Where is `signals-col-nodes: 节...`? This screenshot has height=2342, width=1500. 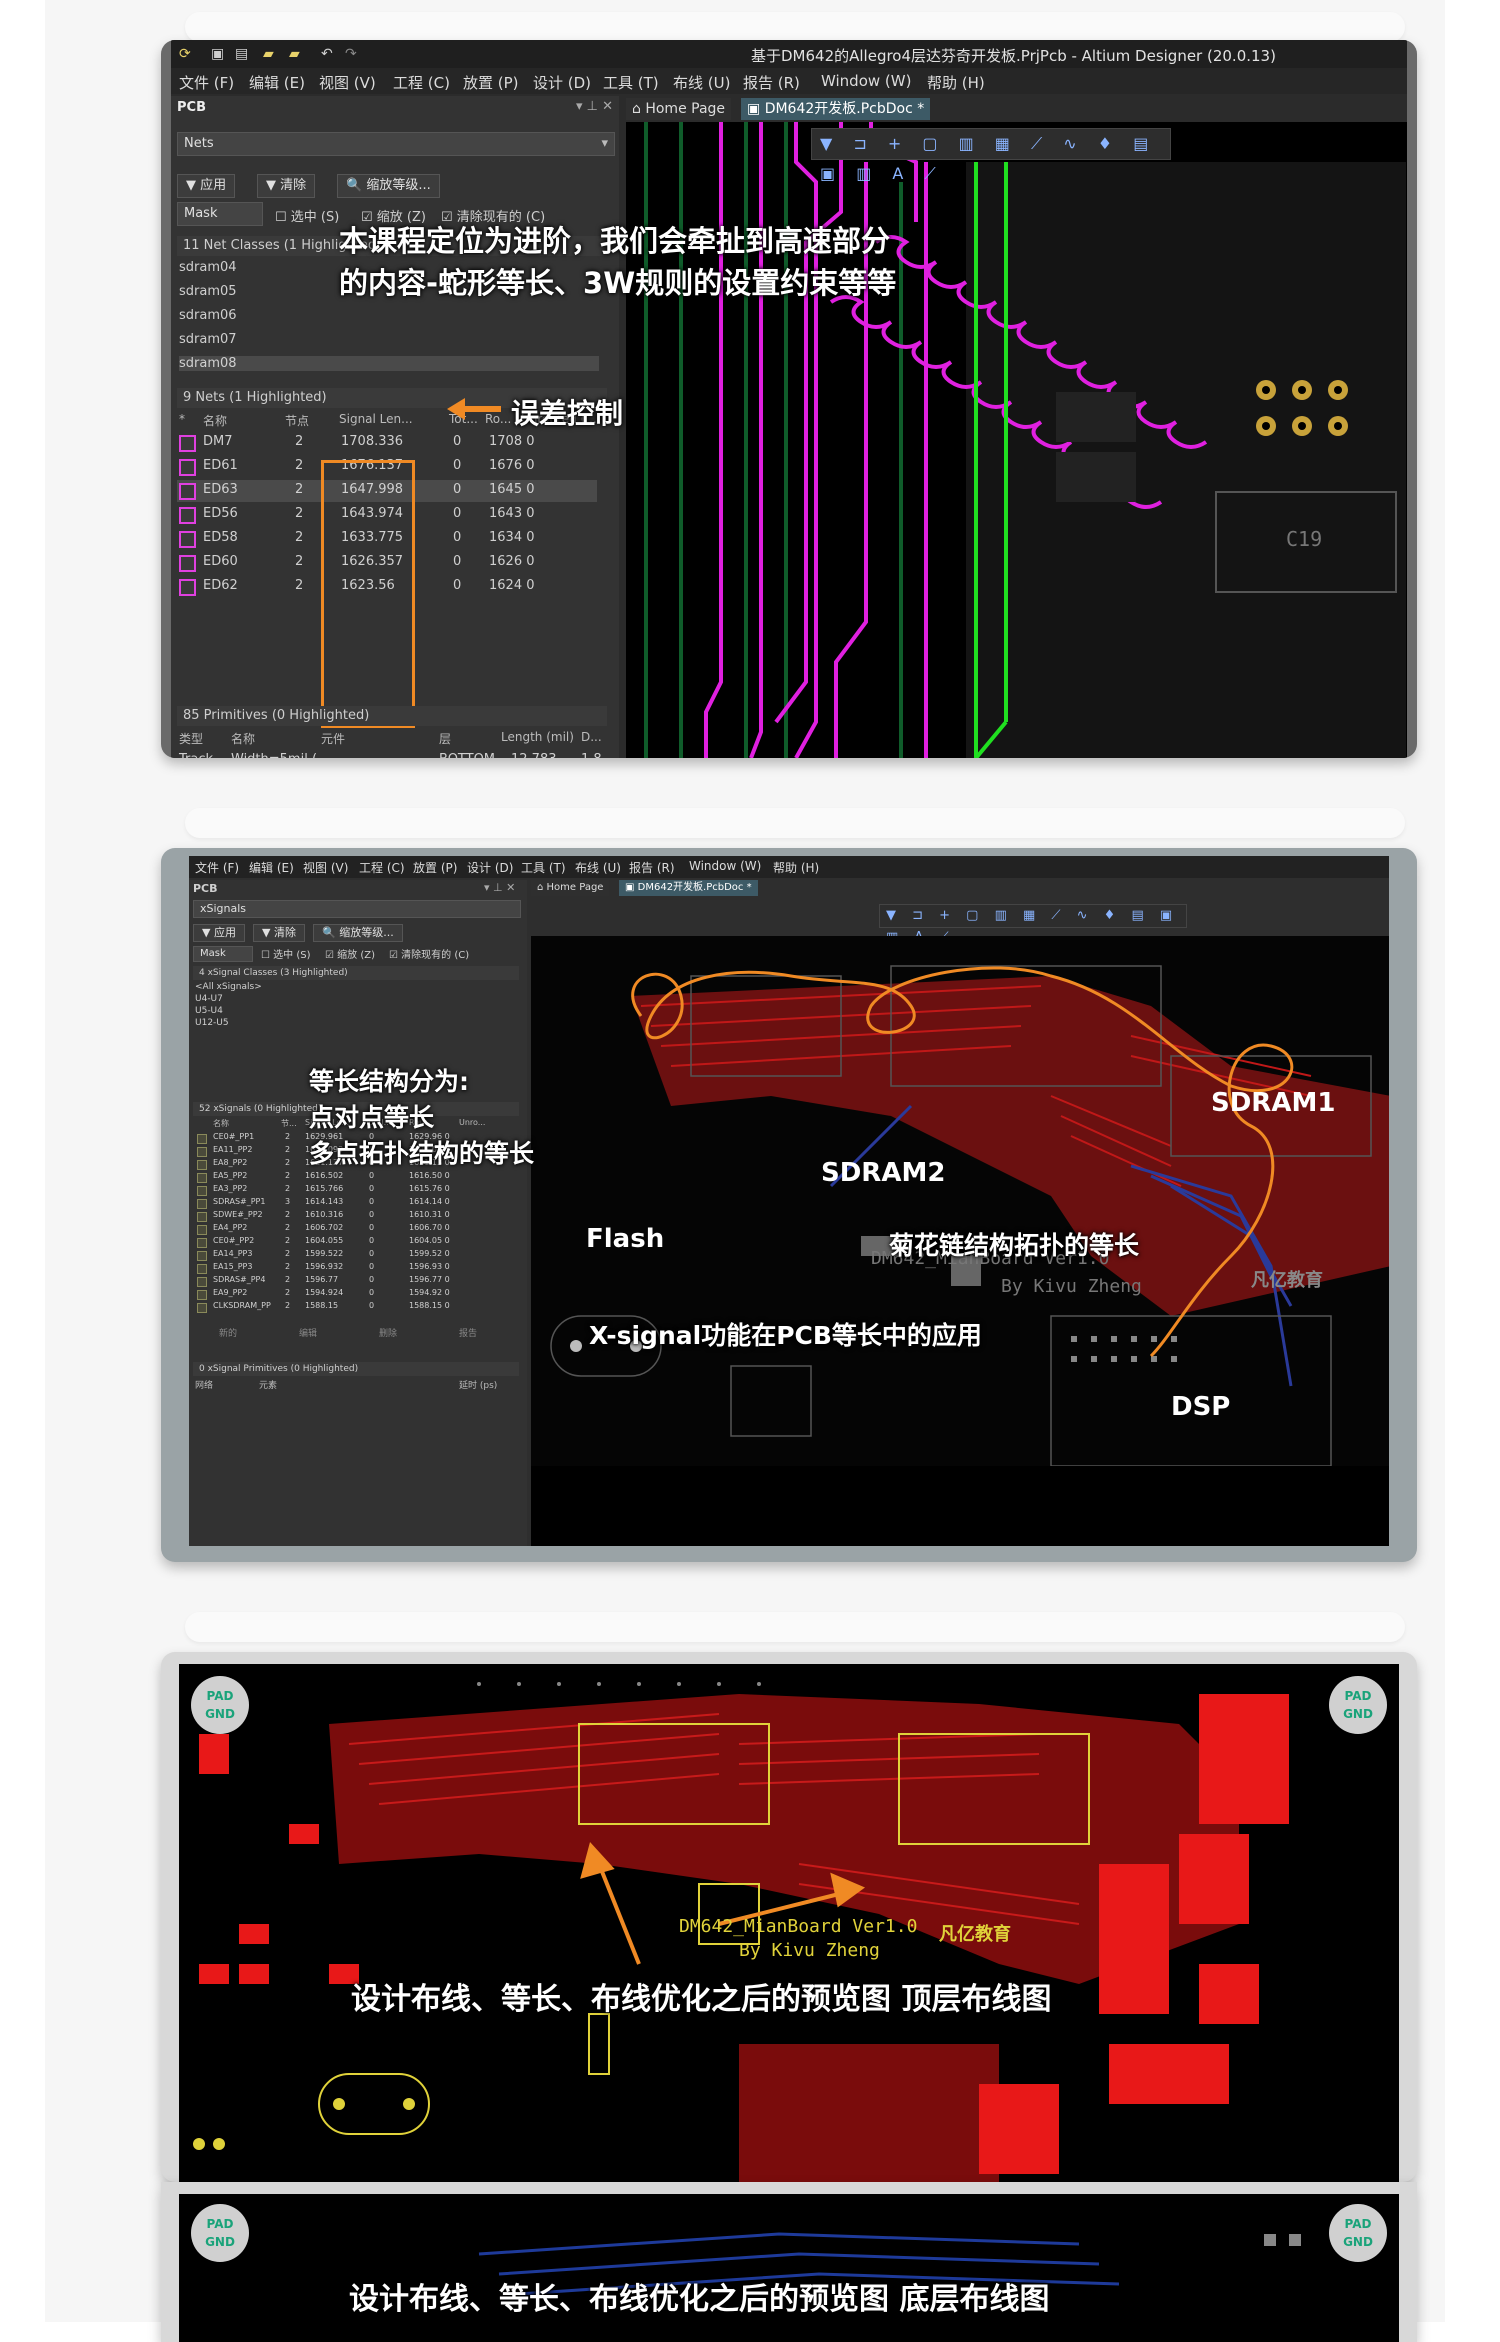 signals-col-nodes: 节... is located at coordinates (289, 1123).